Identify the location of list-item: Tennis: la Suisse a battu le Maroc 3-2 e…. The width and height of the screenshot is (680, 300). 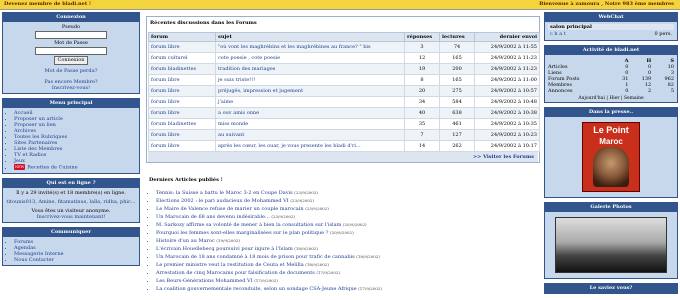
(348, 193).